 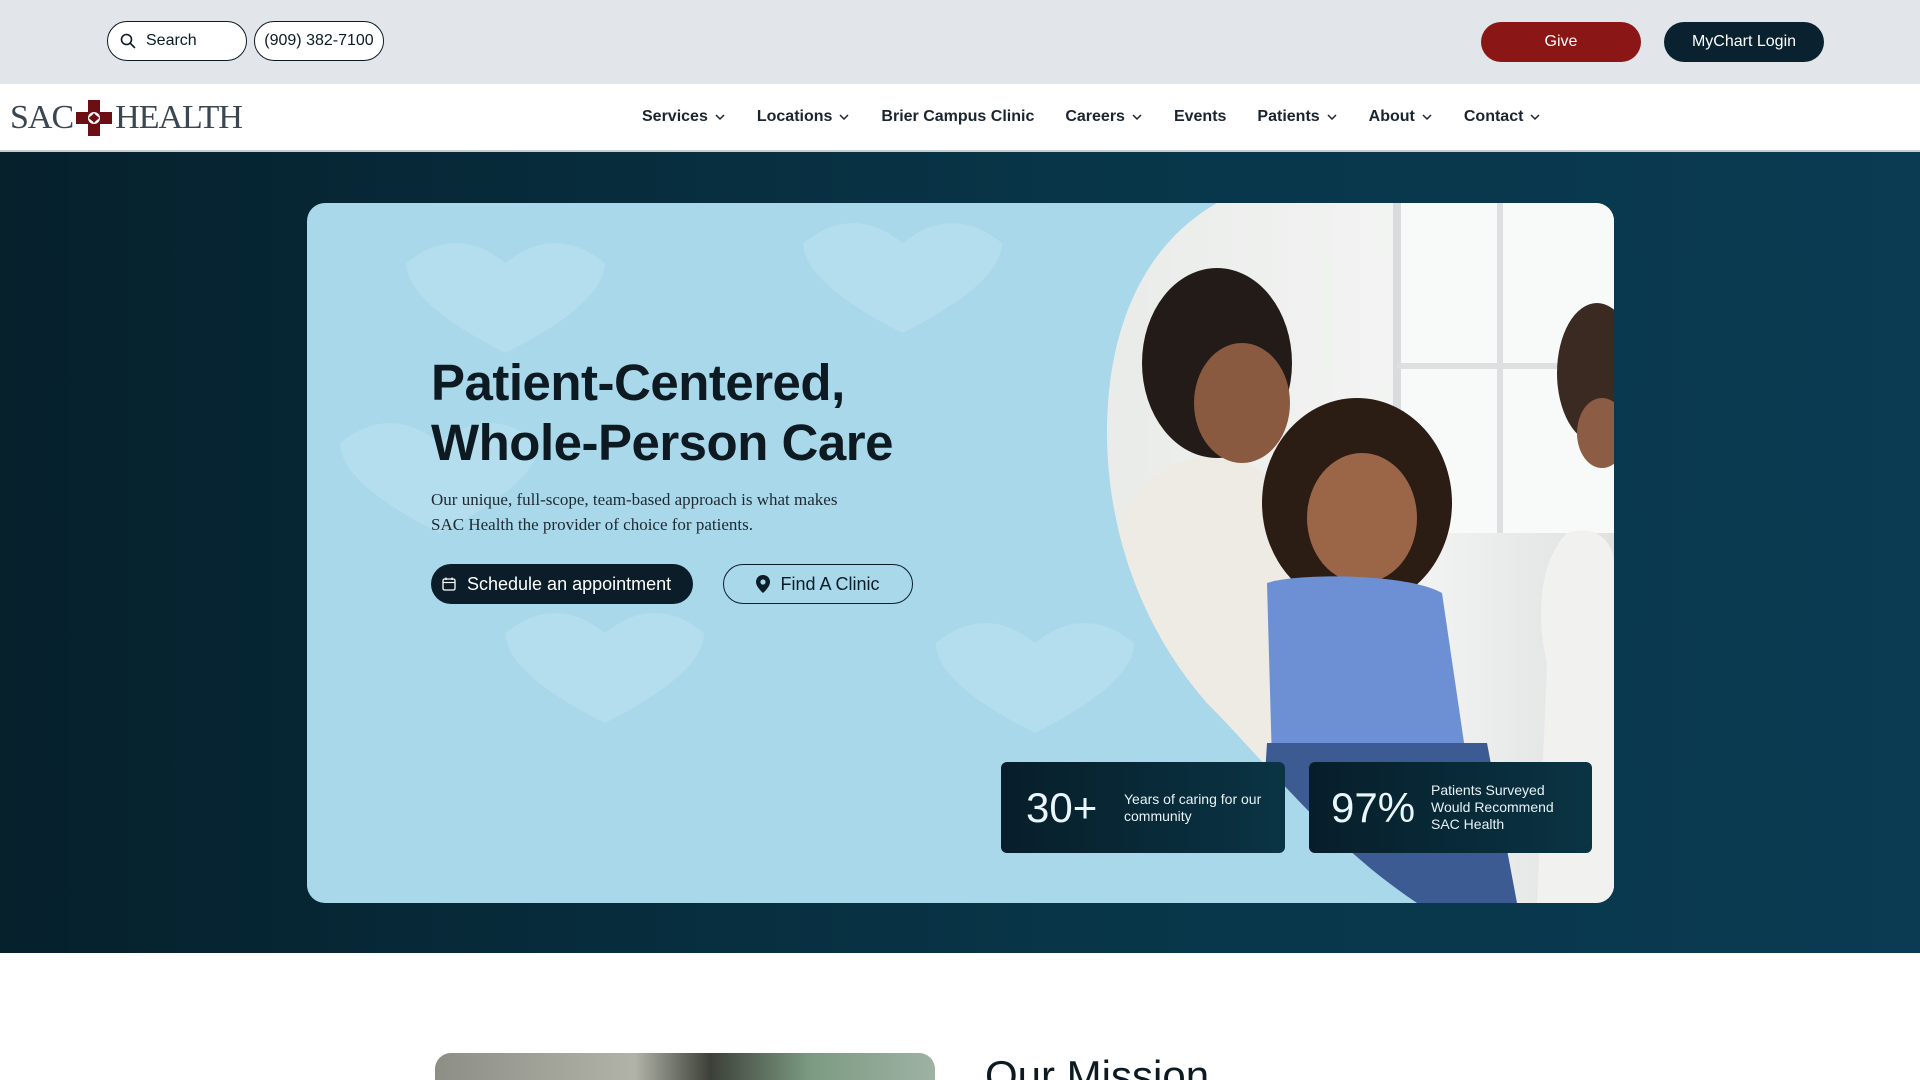 I want to click on nav-item-locations: Locations, so click(x=804, y=117).